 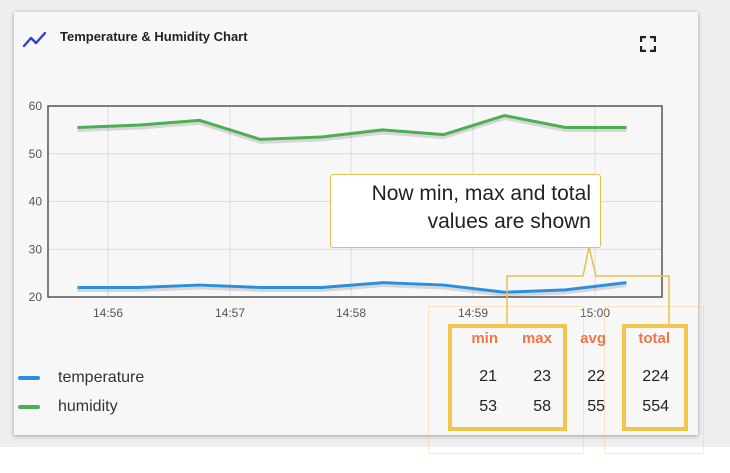 I want to click on callout-tooltip: Now min, max and total values are shown, so click(x=465, y=211).